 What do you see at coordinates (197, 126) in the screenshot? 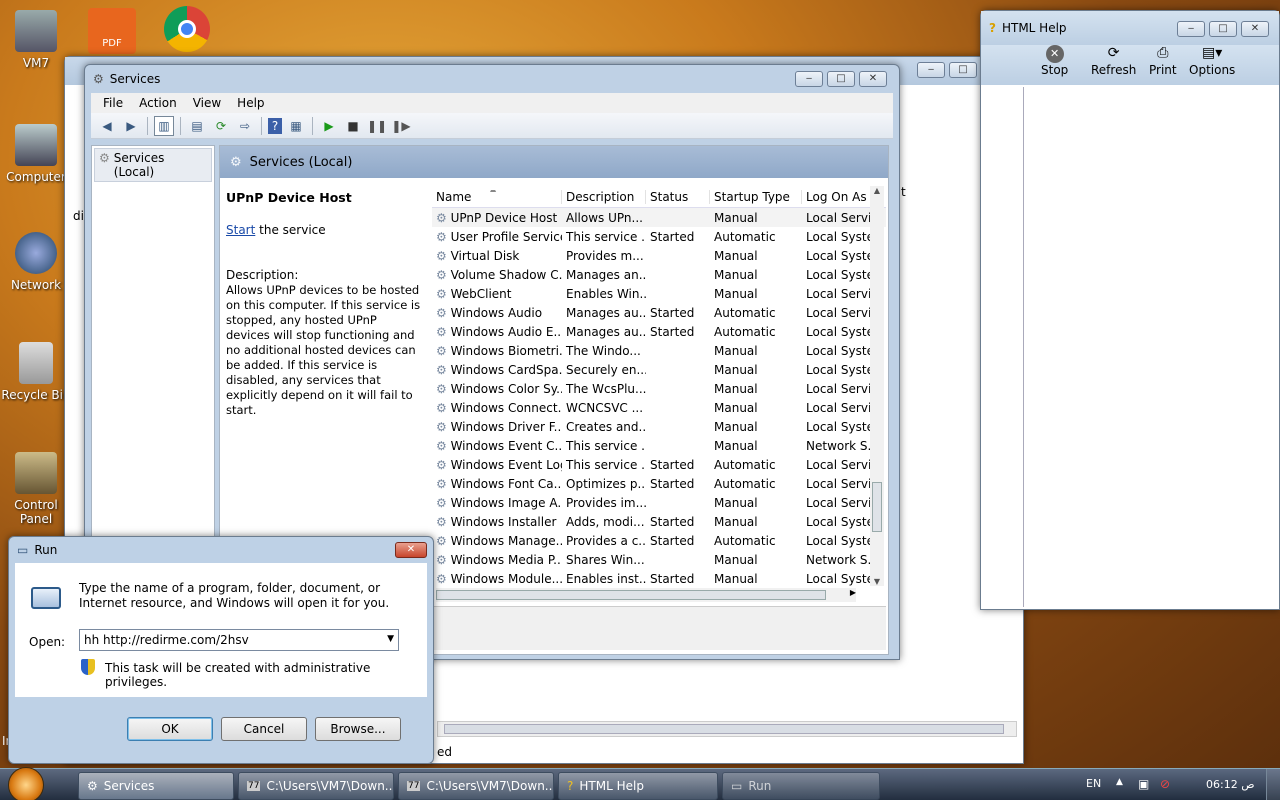
I see `properties-icon: ▤` at bounding box center [197, 126].